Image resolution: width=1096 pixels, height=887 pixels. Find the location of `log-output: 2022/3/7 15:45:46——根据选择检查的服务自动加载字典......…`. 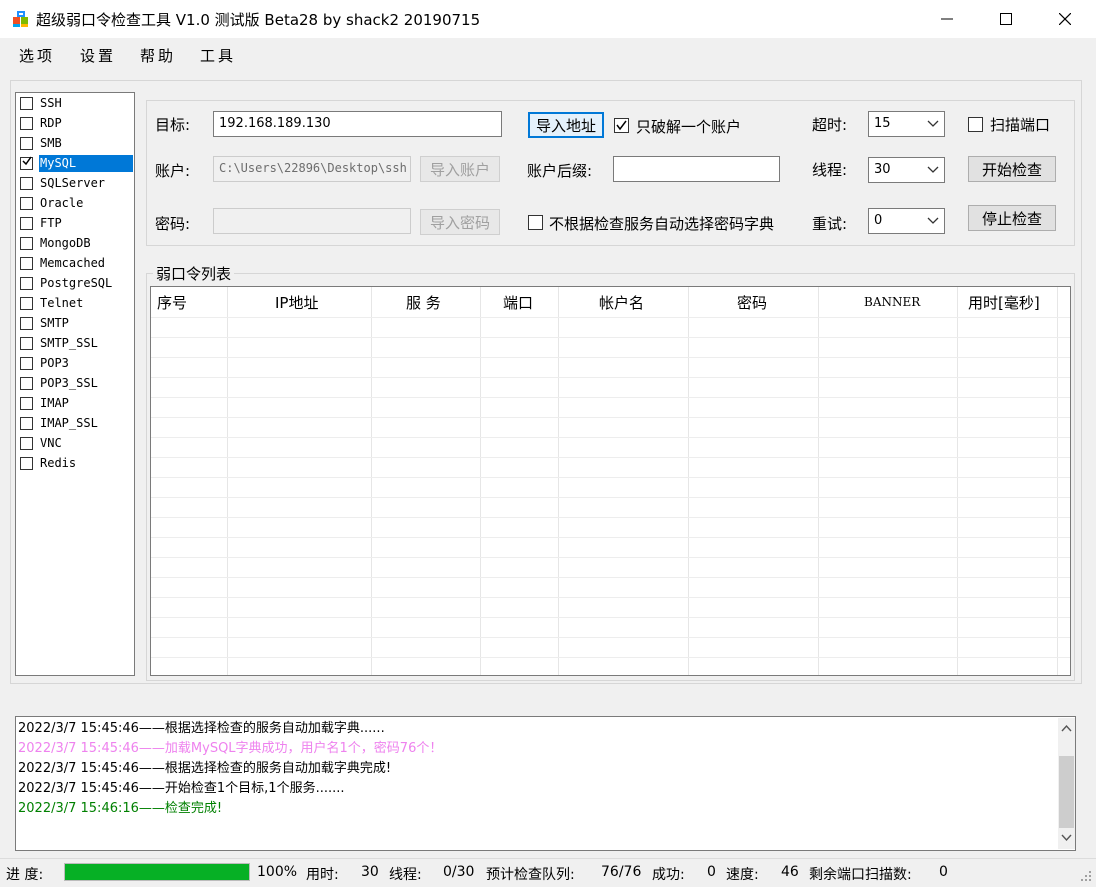

log-output: 2022/3/7 15:45:46——根据选择检查的服务自动加载字典......… is located at coordinates (545, 783).